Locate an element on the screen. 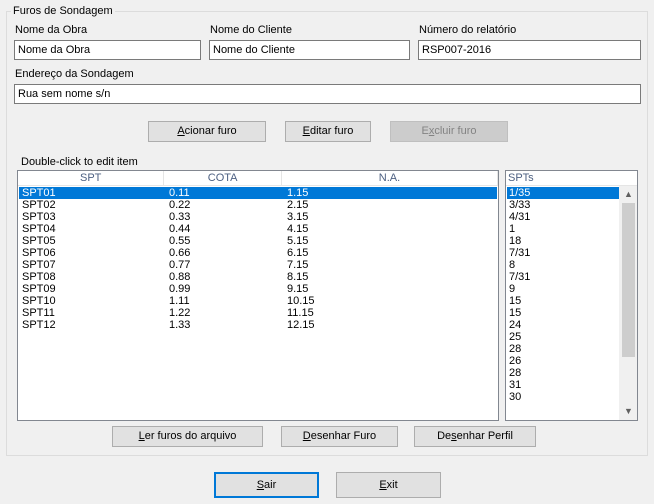 This screenshot has width=654, height=504. table-cell: 10.15 is located at coordinates (301, 301).